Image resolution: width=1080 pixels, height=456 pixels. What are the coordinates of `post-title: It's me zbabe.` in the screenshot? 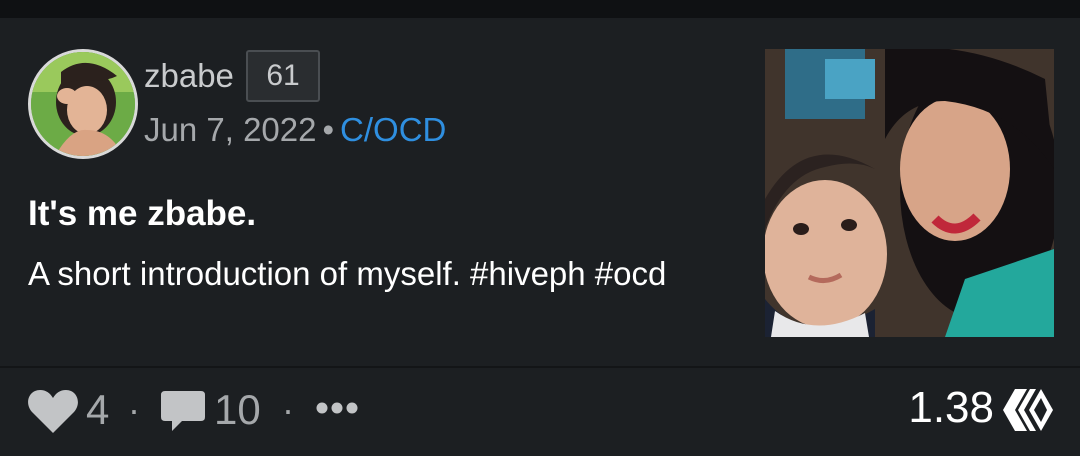 It's located at (142, 214).